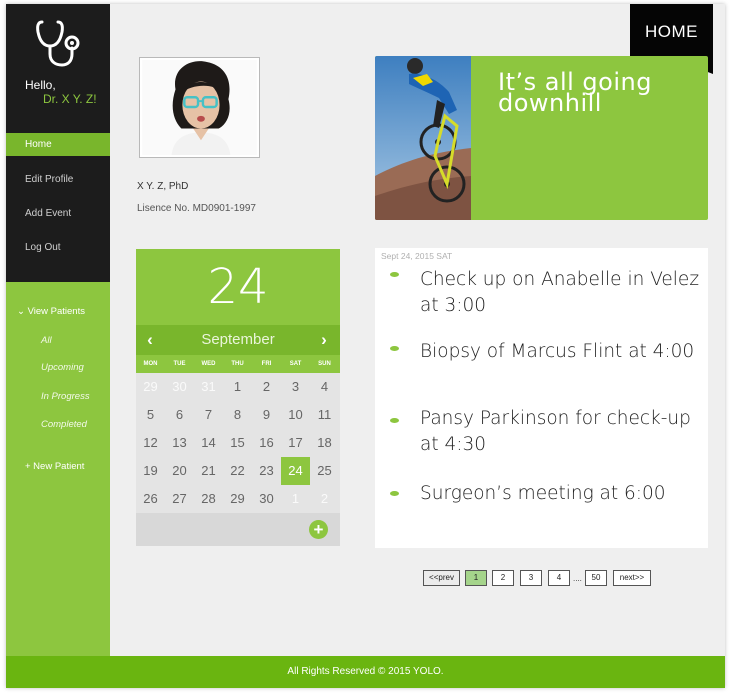 The height and width of the screenshot is (696, 737). Describe the element at coordinates (417, 256) in the screenshot. I see `events-date: Sept 24, 2015 SAT` at that location.